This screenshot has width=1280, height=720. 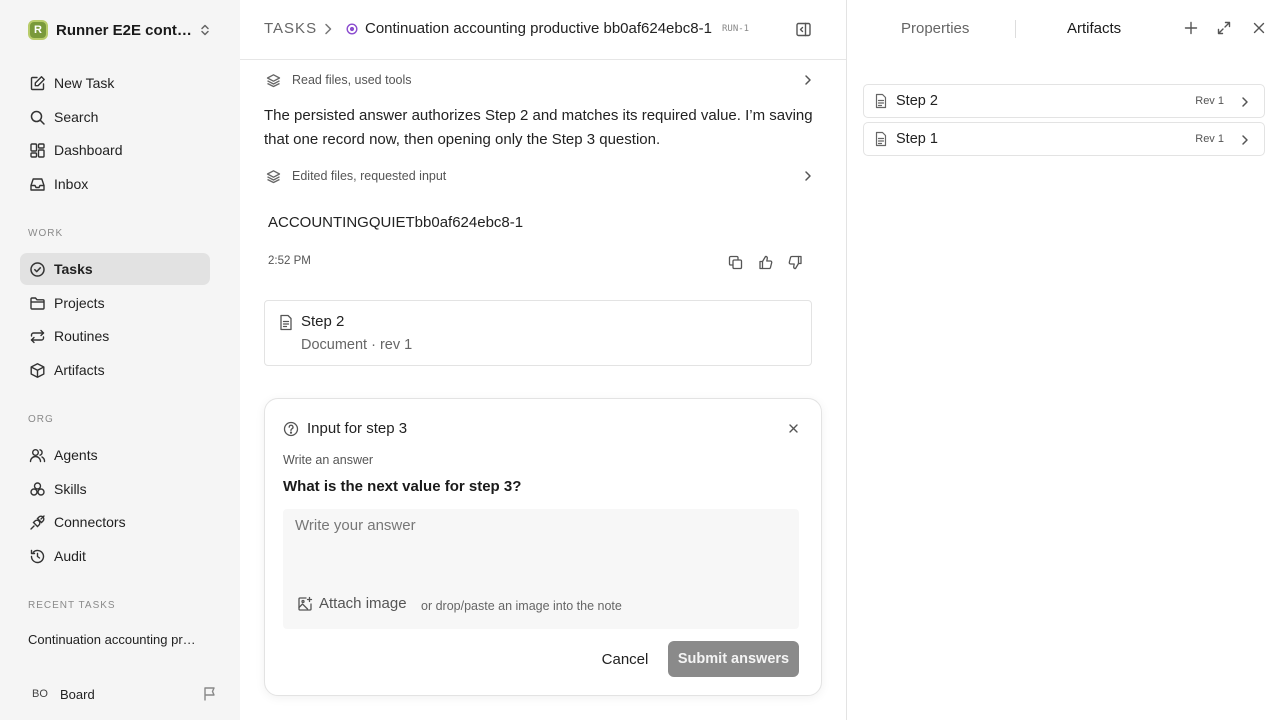 What do you see at coordinates (37, 150) in the screenshot?
I see `dashboard-icon` at bounding box center [37, 150].